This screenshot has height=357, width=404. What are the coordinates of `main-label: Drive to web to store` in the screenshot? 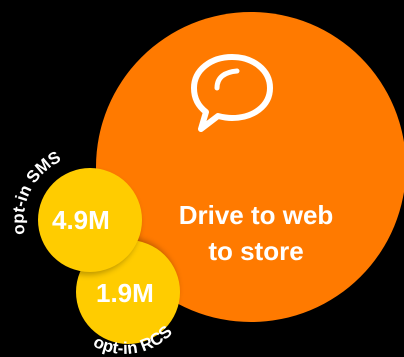 It's located at (256, 233).